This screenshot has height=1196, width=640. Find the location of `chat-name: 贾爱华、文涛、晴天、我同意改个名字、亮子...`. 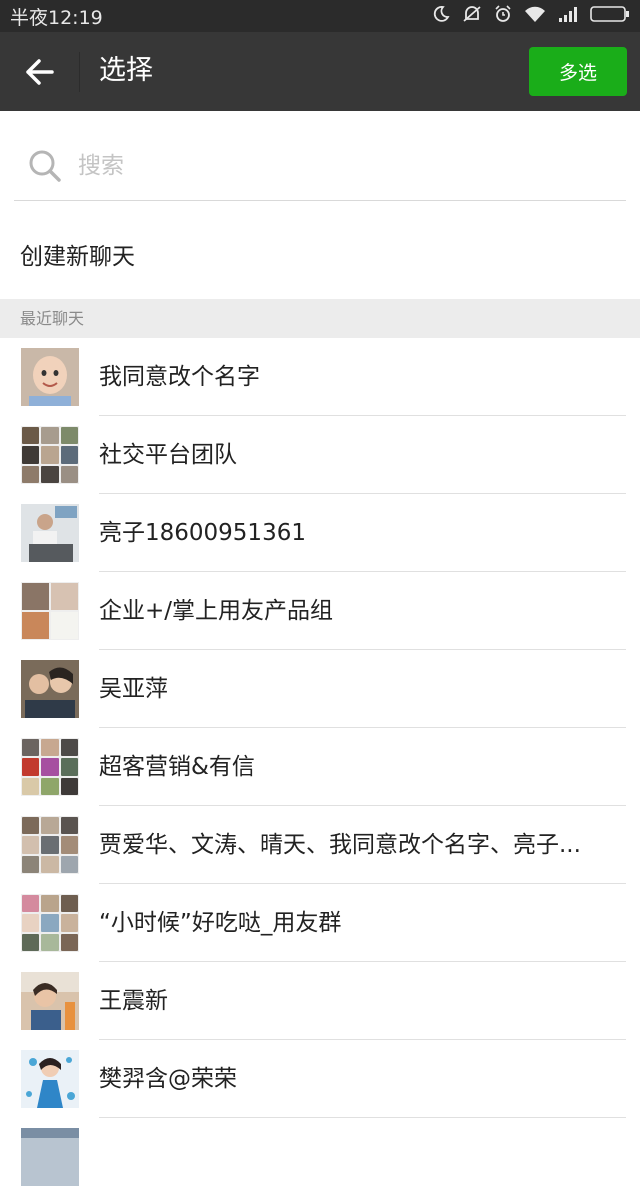

chat-name: 贾爱华、文涛、晴天、我同意改个名字、亮子... is located at coordinates (340, 845).